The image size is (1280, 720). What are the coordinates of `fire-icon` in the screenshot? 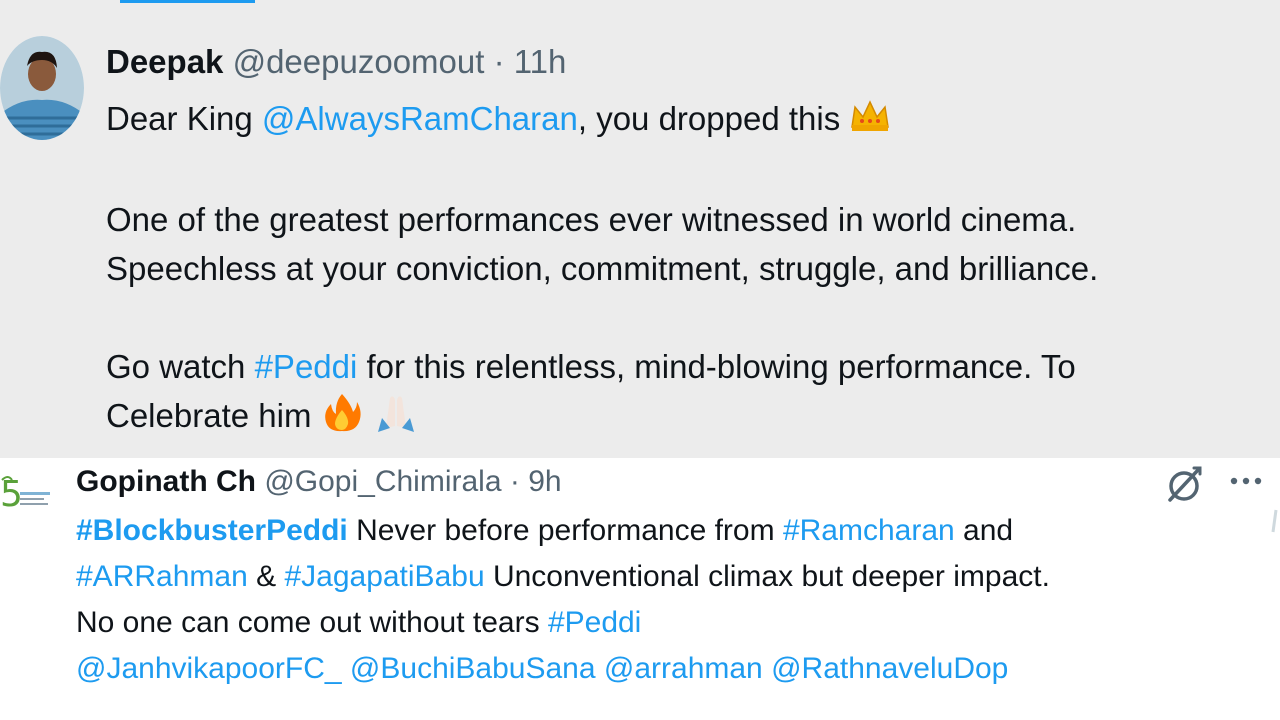 It's located at (342, 418).